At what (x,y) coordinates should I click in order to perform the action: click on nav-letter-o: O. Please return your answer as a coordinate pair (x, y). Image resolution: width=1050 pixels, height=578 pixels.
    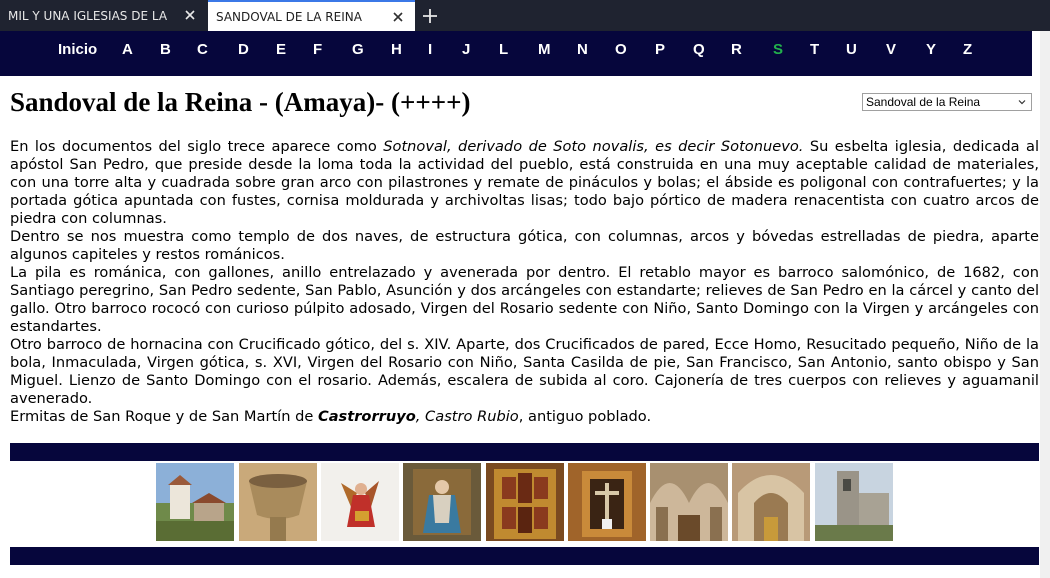
    Looking at the image, I should click on (621, 49).